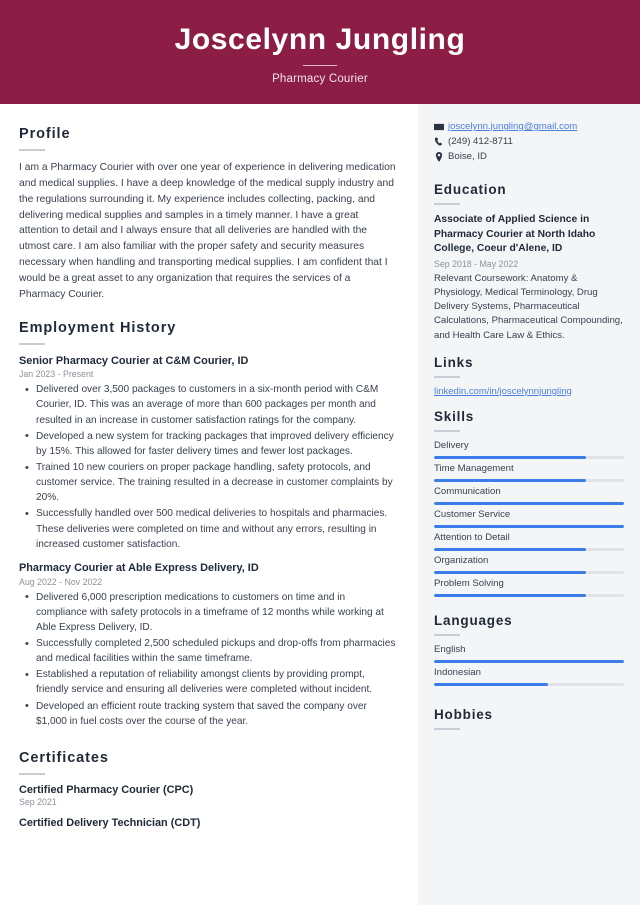 This screenshot has width=640, height=905. Describe the element at coordinates (529, 653) in the screenshot. I see `language-item: English` at that location.